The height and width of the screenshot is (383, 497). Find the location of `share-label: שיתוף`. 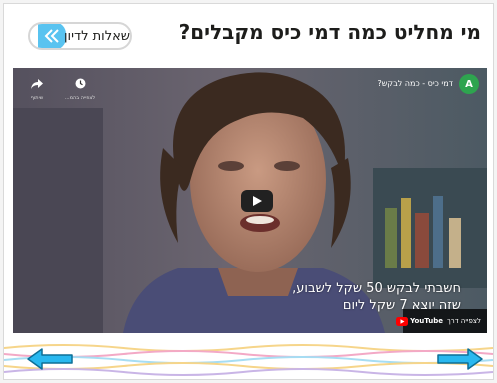

share-label: שיתוף is located at coordinates (37, 98).